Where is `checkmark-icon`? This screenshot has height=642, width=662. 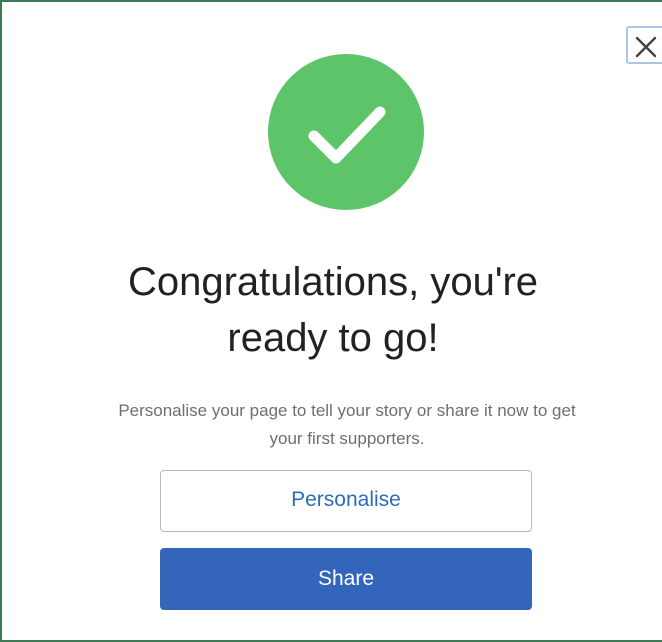 checkmark-icon is located at coordinates (347, 135).